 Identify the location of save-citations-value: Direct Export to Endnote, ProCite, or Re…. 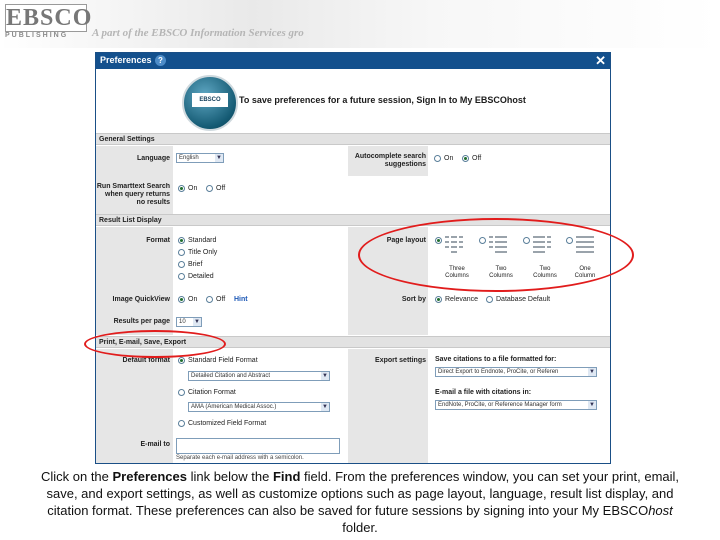
(498, 372).